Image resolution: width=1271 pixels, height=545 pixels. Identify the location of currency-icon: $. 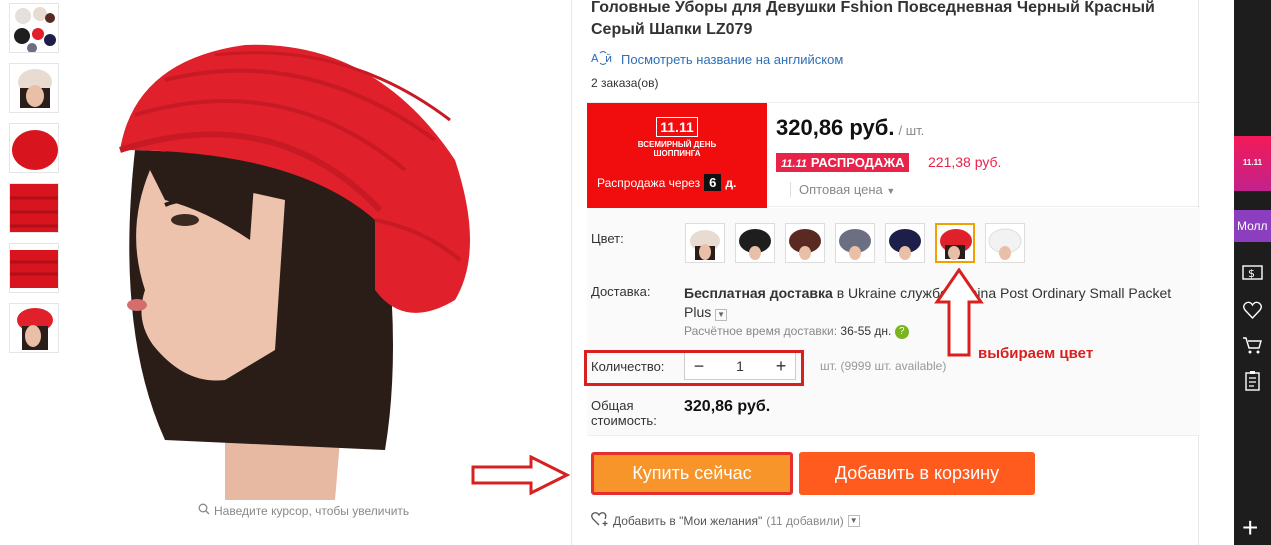
(1252, 272).